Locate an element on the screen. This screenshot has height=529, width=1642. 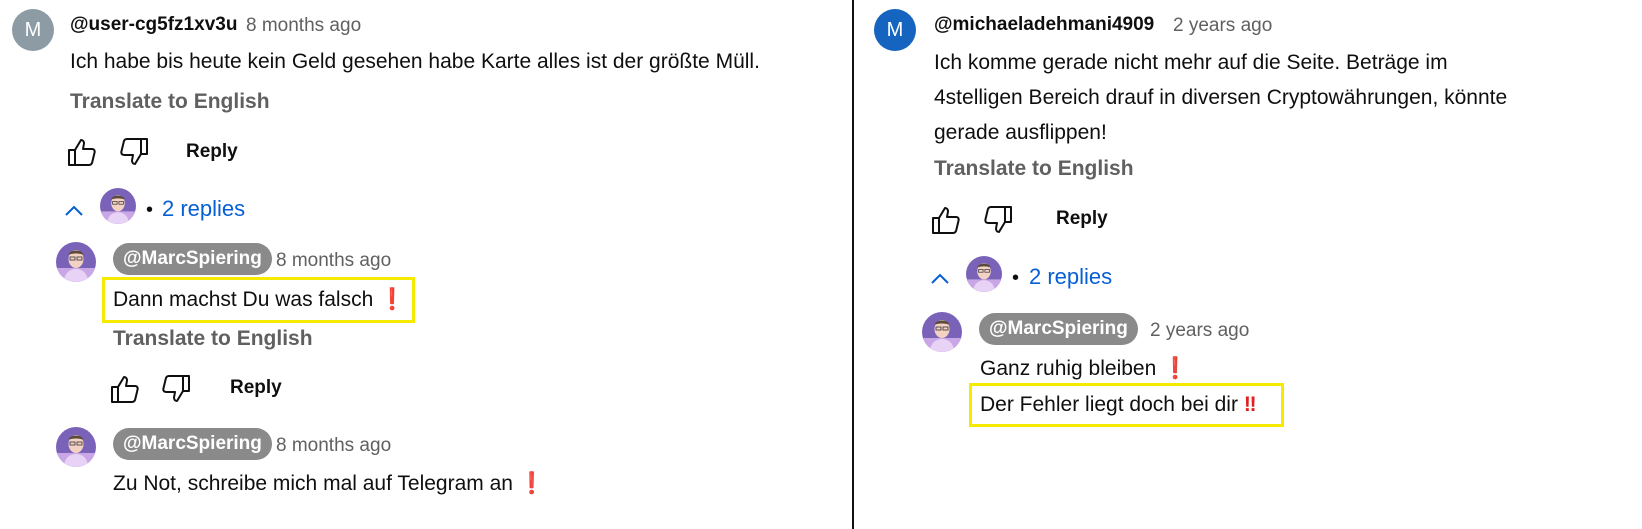
comment-author: @user-cg5fz1xv3u is located at coordinates (153, 25).